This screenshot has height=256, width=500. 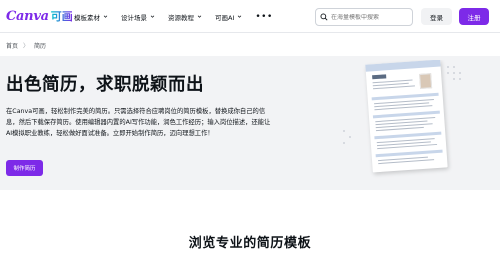 I want to click on nav-templates: 模板素材, so click(x=91, y=17).